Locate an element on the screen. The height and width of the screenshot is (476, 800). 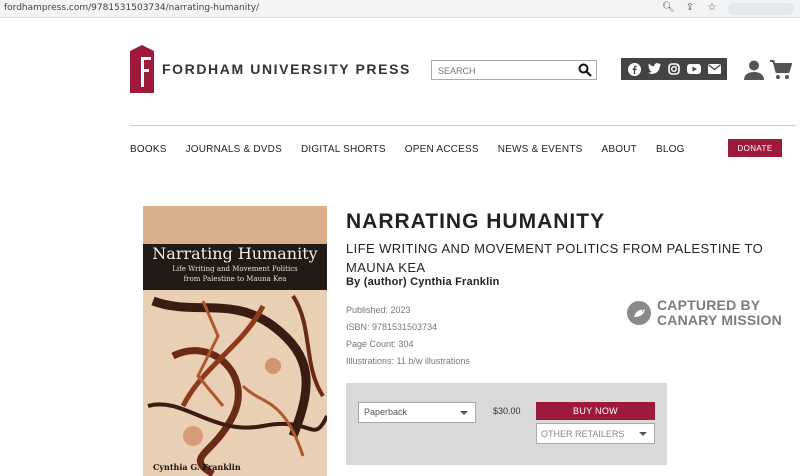
book-title: NARRATING HUMANITY is located at coordinates (476, 221).